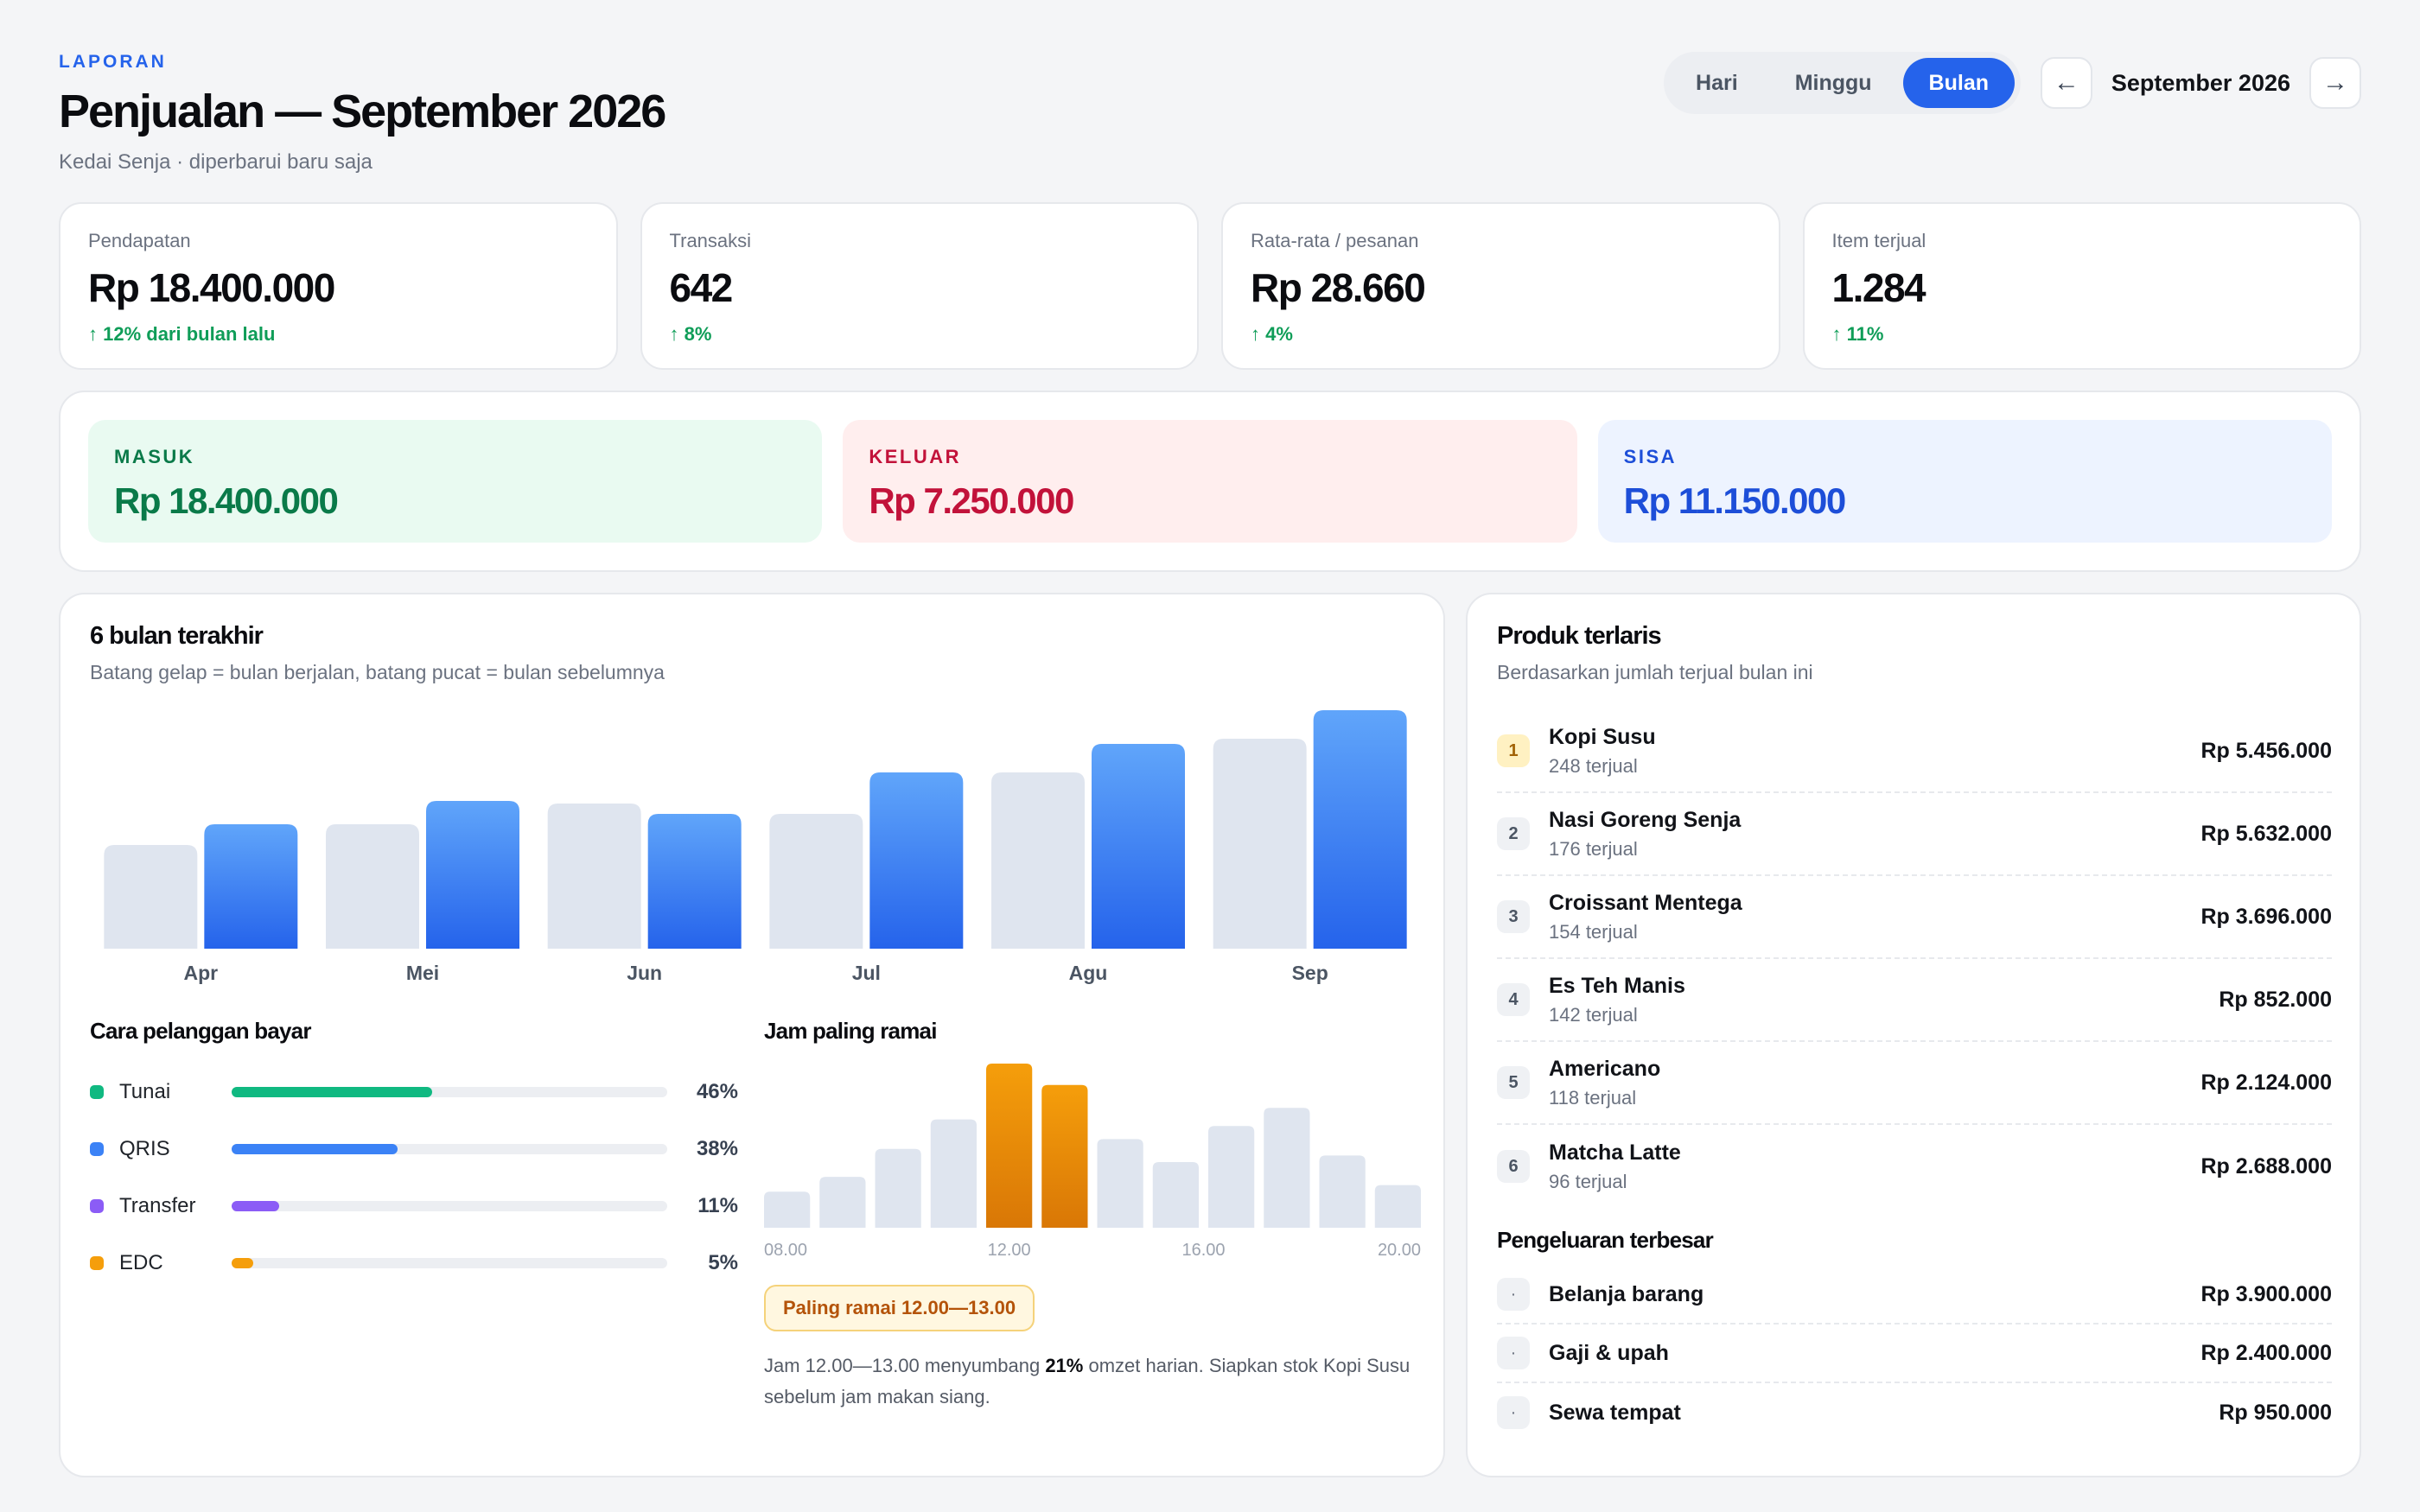 This screenshot has width=2420, height=1512. I want to click on bar-current-jul, so click(916, 860).